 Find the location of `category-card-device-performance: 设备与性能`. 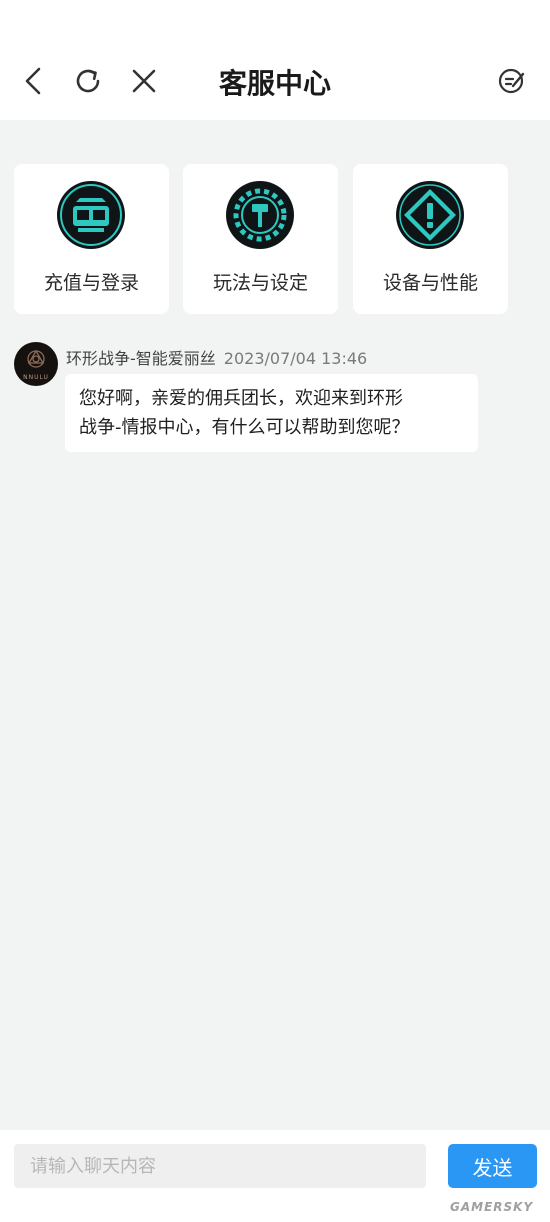

category-card-device-performance: 设备与性能 is located at coordinates (430, 239).